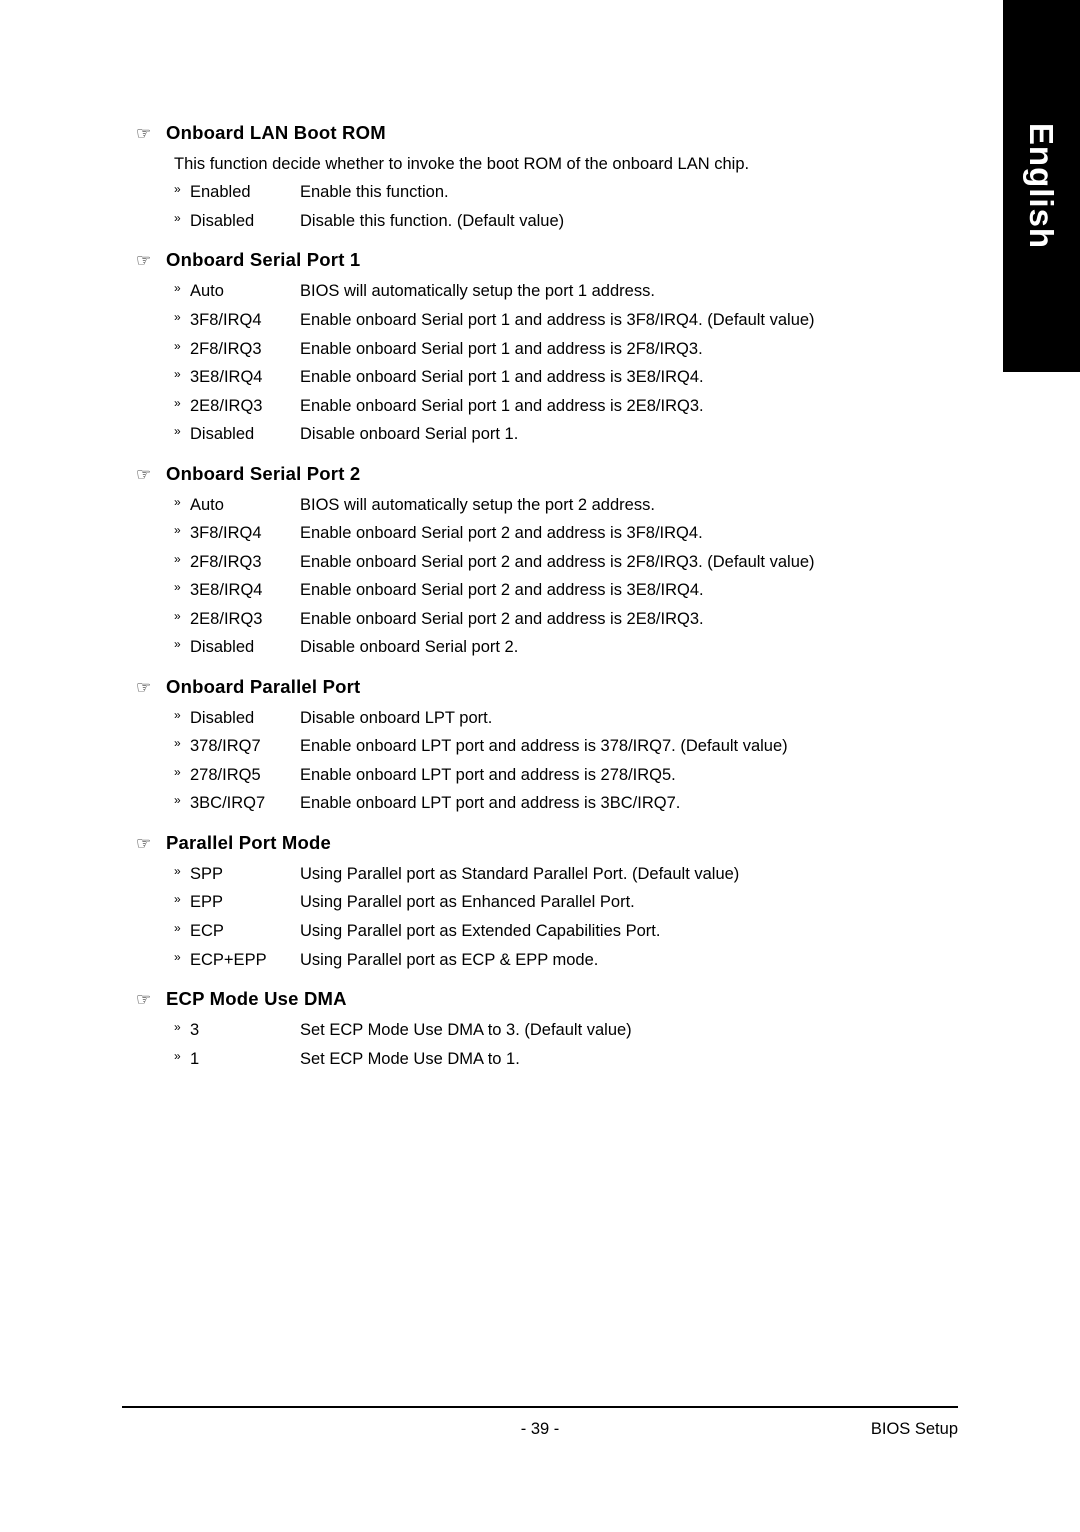 The image size is (1080, 1532). Describe the element at coordinates (225, 774) in the screenshot. I see `option-value: 278/IRQ5` at that location.